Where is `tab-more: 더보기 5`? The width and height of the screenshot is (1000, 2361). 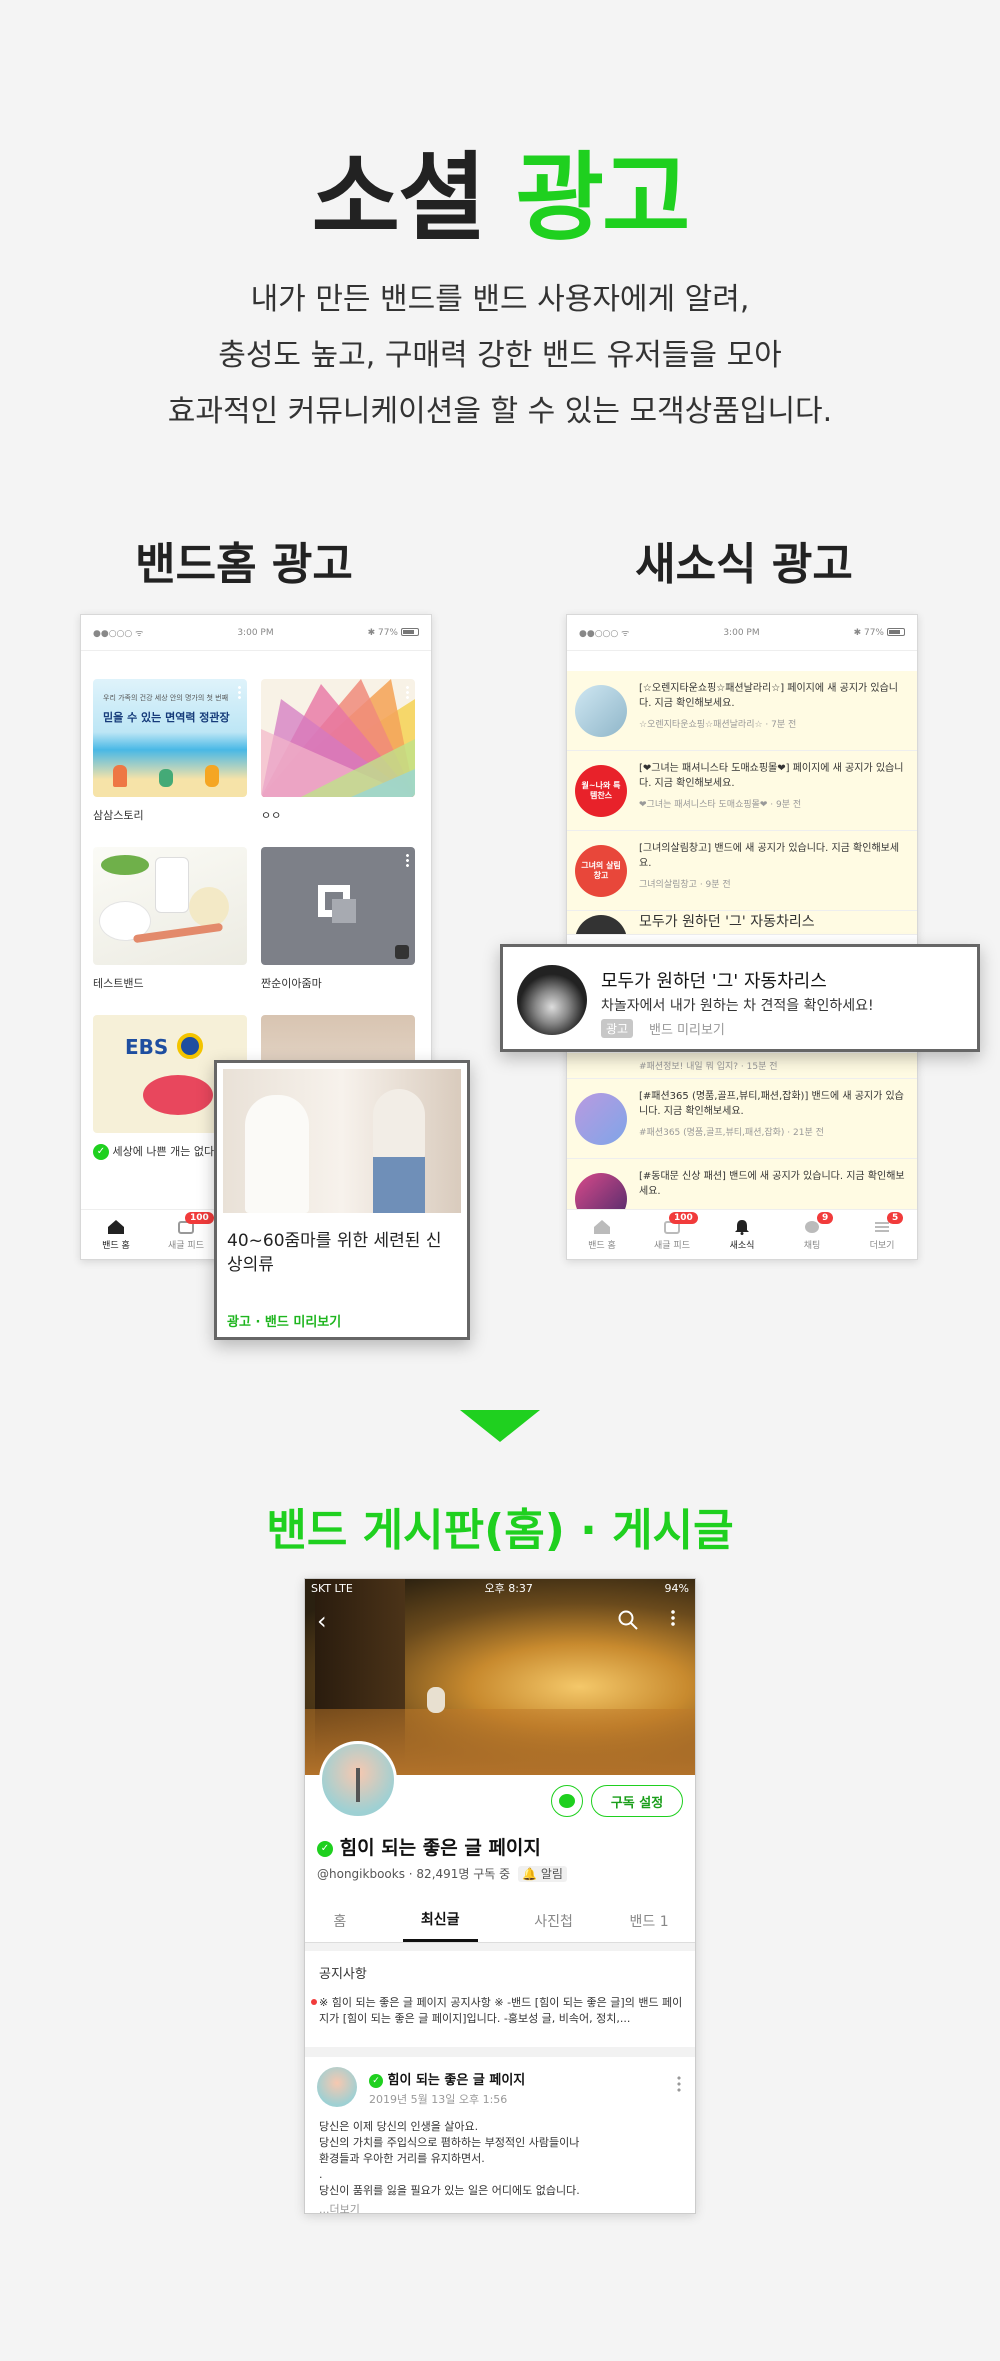
tab-more: 더보기 5 is located at coordinates (882, 1234).